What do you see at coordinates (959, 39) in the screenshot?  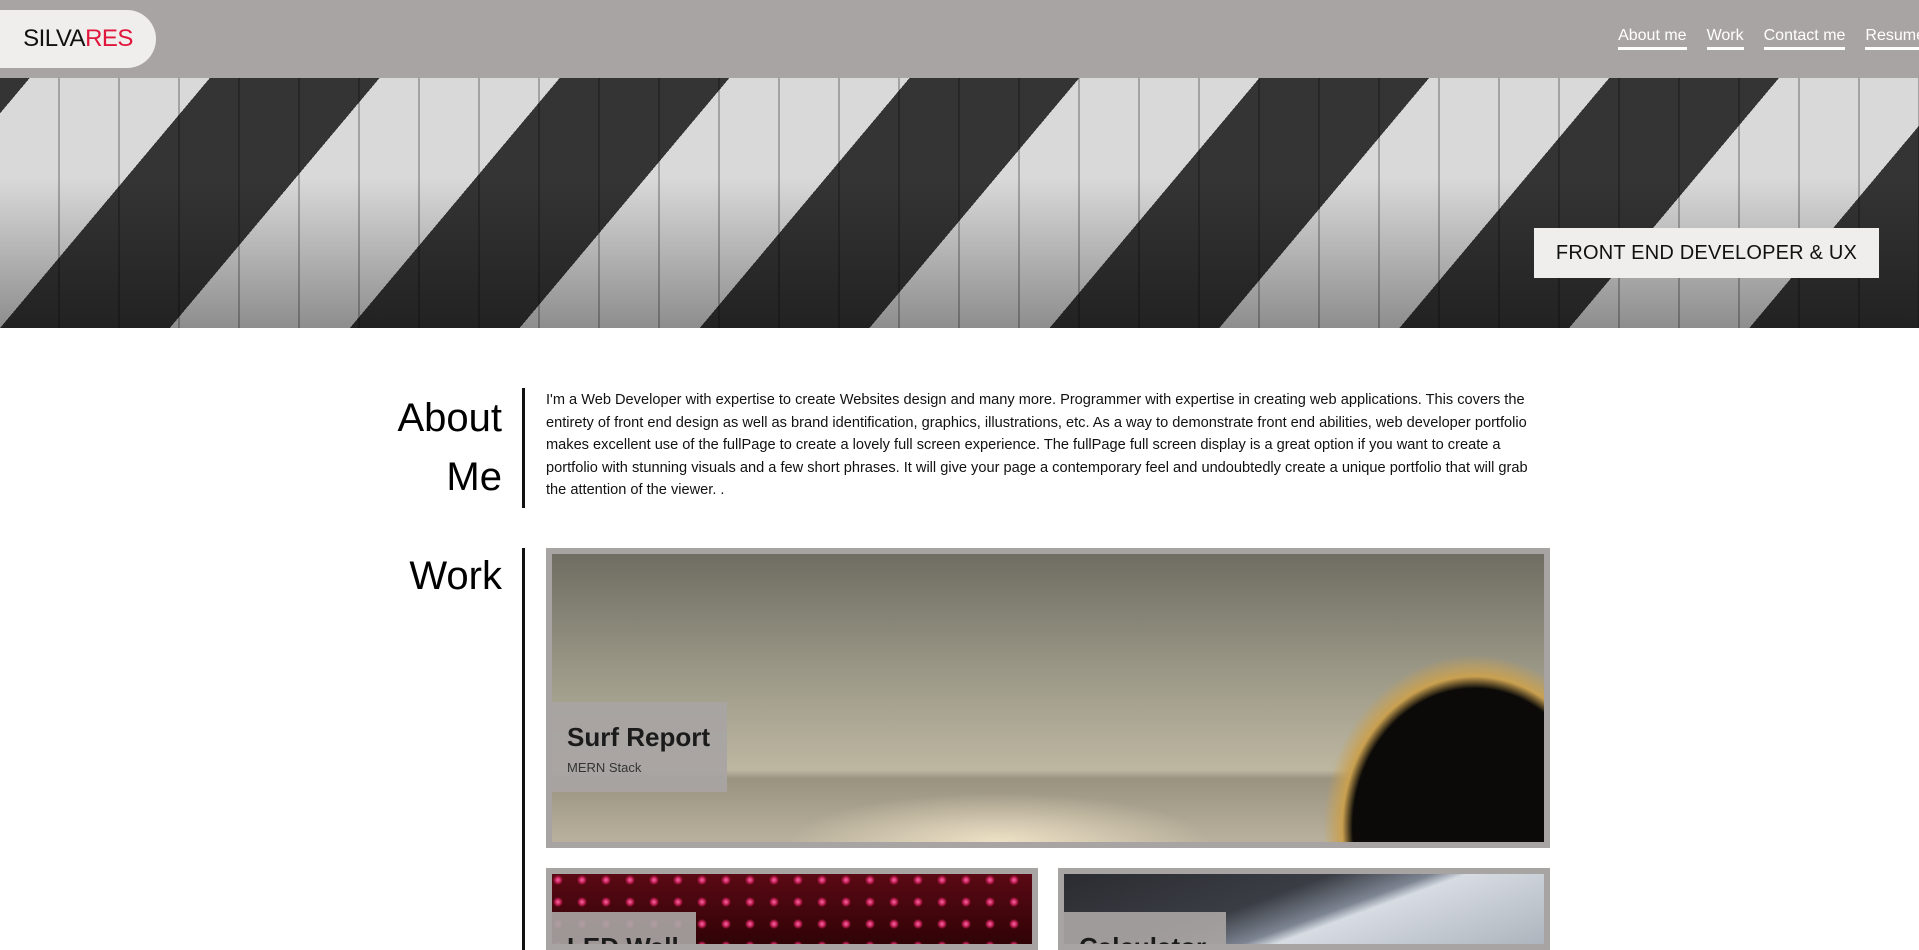 I see `site-header: SILVARES About me Work Contact me Resume` at bounding box center [959, 39].